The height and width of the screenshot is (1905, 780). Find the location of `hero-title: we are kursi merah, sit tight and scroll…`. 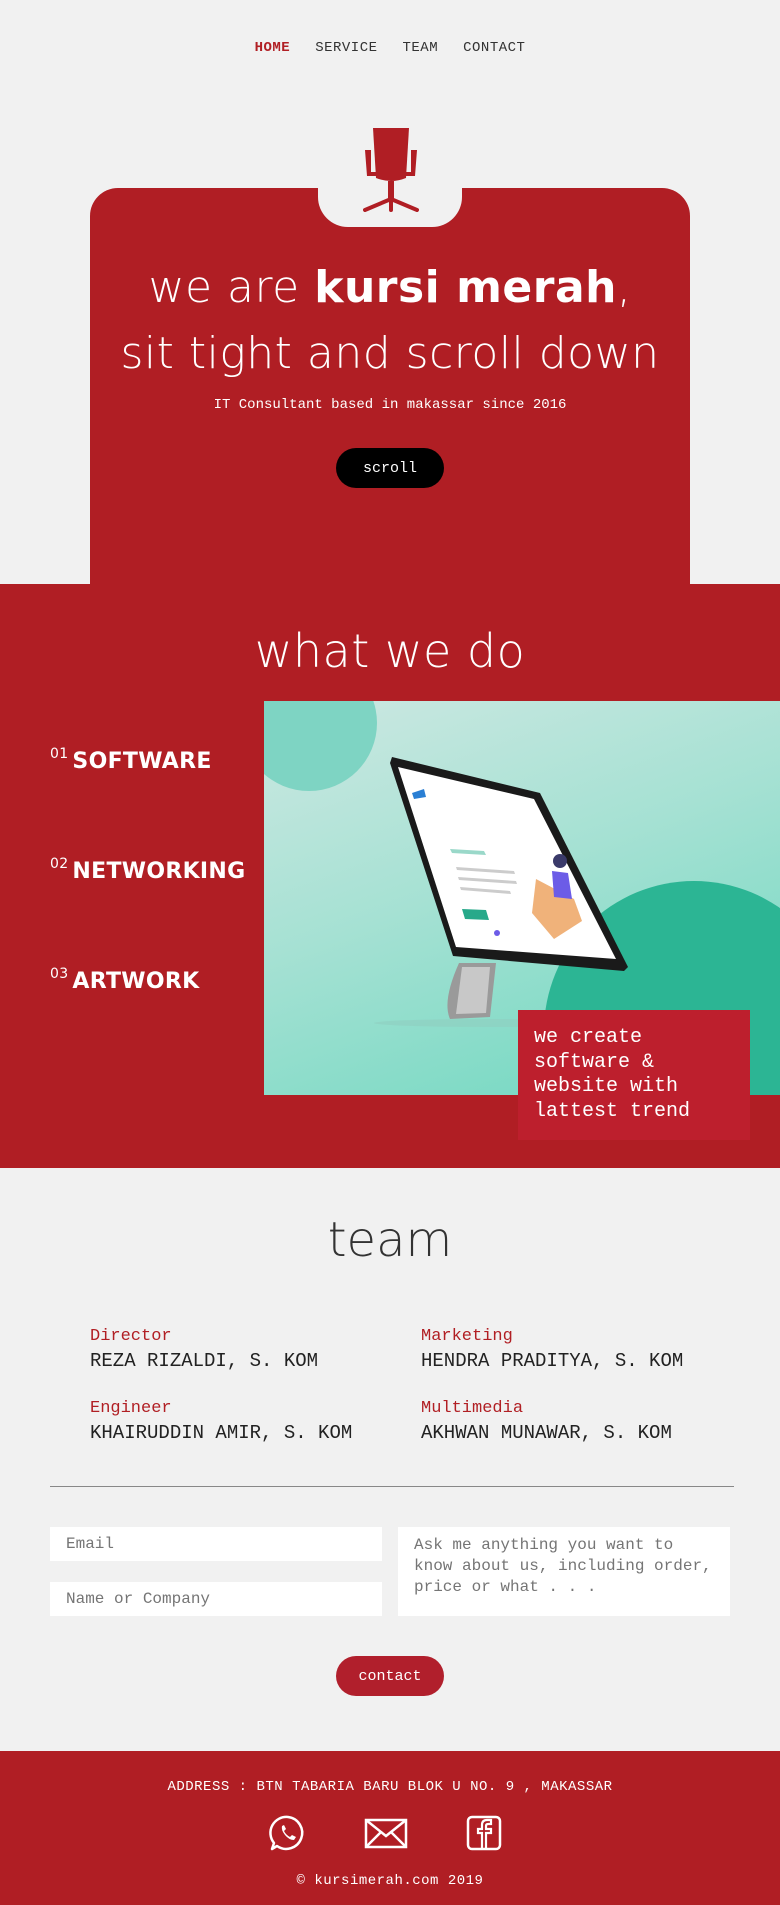

hero-title: we are kursi merah, sit tight and scroll… is located at coordinates (390, 321).